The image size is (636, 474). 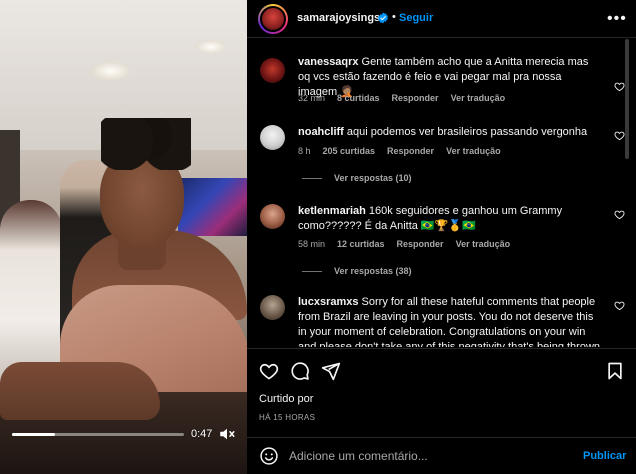 What do you see at coordinates (361, 244) in the screenshot?
I see `comment-likes: 12 curtidas` at bounding box center [361, 244].